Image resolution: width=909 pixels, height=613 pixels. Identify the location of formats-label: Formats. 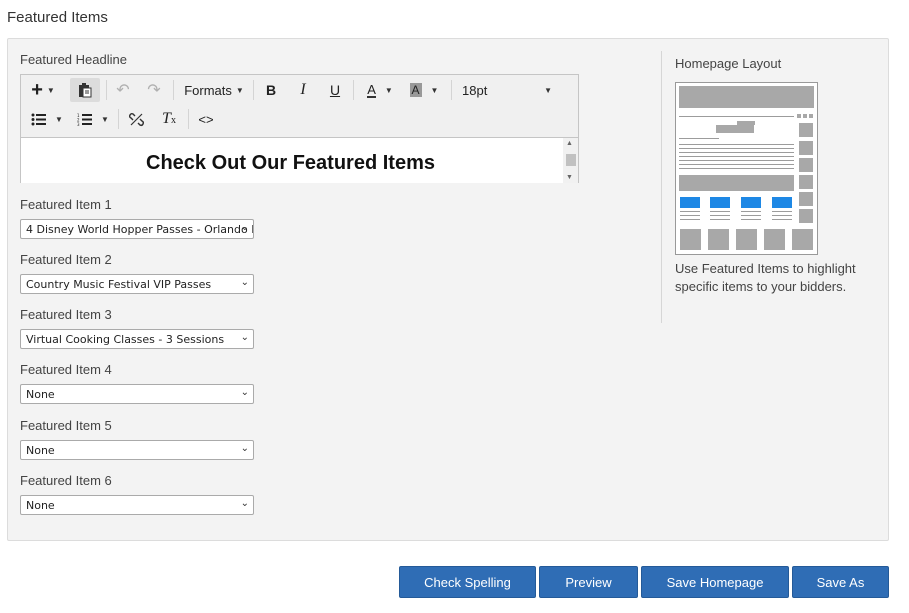
(208, 90).